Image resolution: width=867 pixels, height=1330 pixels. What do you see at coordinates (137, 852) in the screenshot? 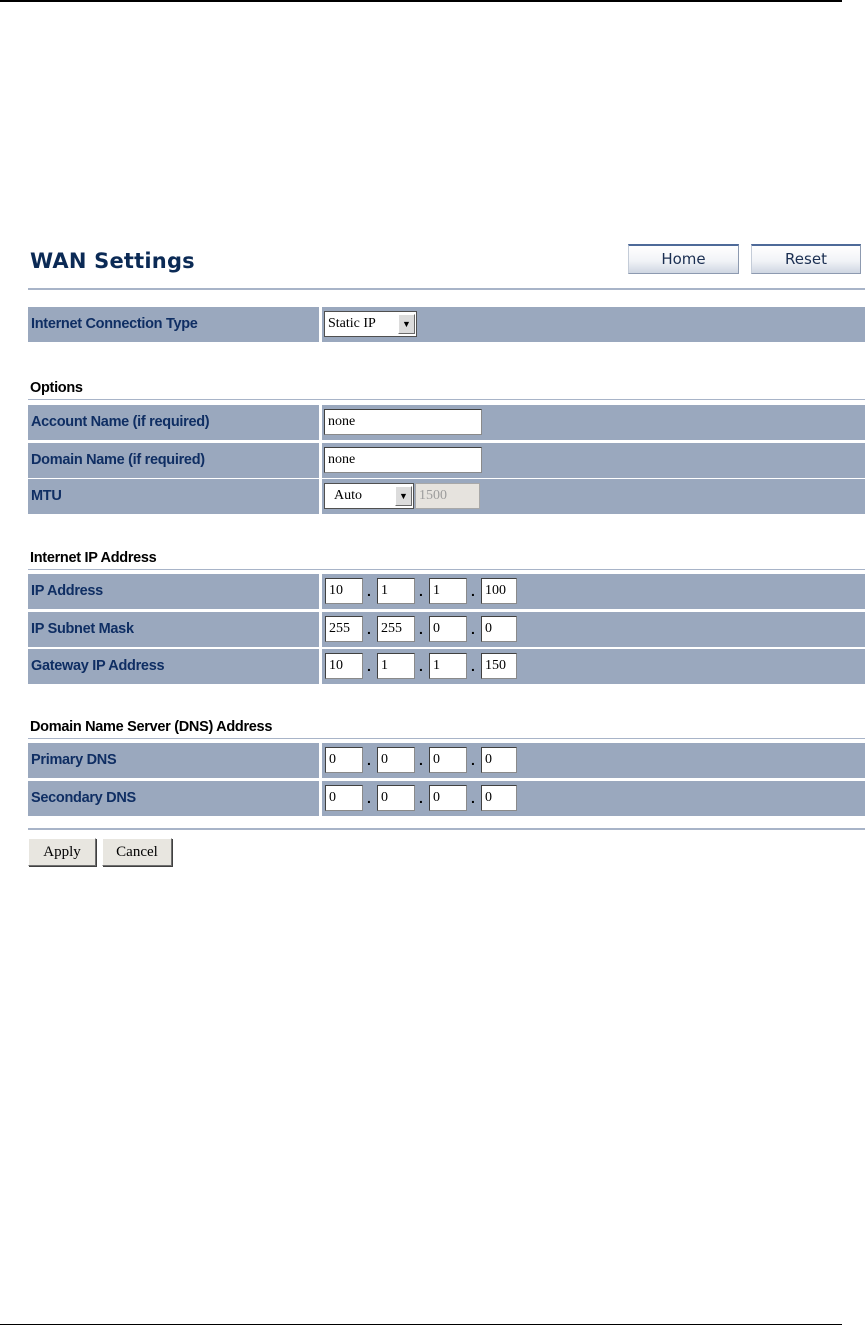
I see `cancel-button: Cancel` at bounding box center [137, 852].